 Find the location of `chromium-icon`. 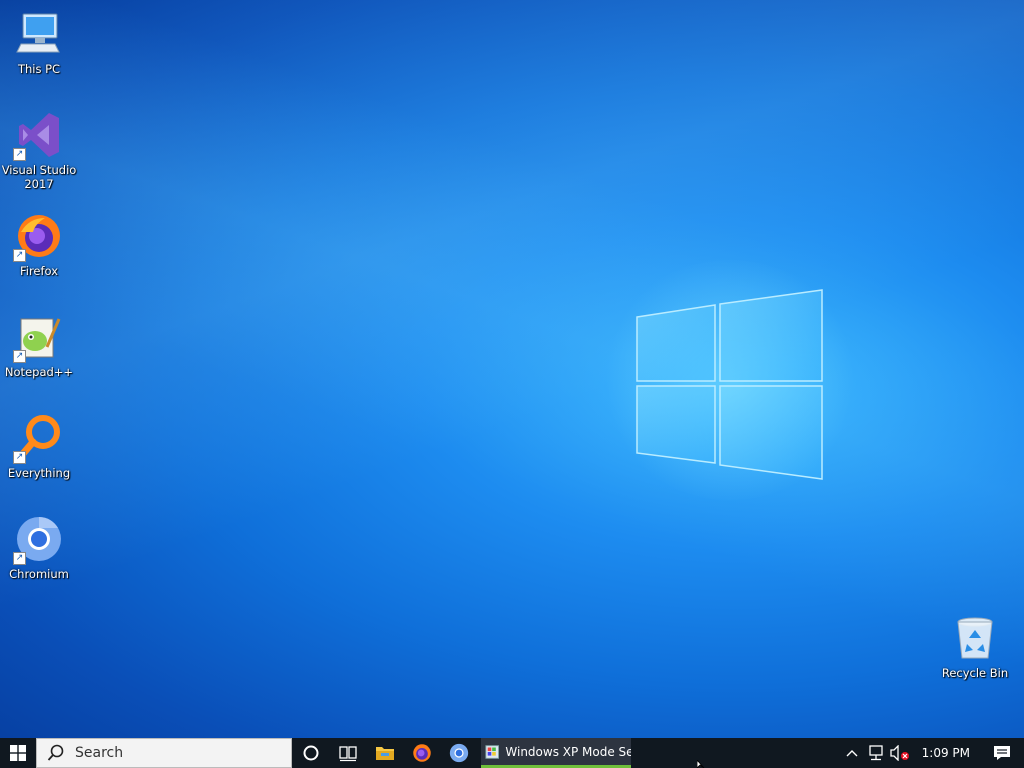

chromium-icon is located at coordinates (458, 753).